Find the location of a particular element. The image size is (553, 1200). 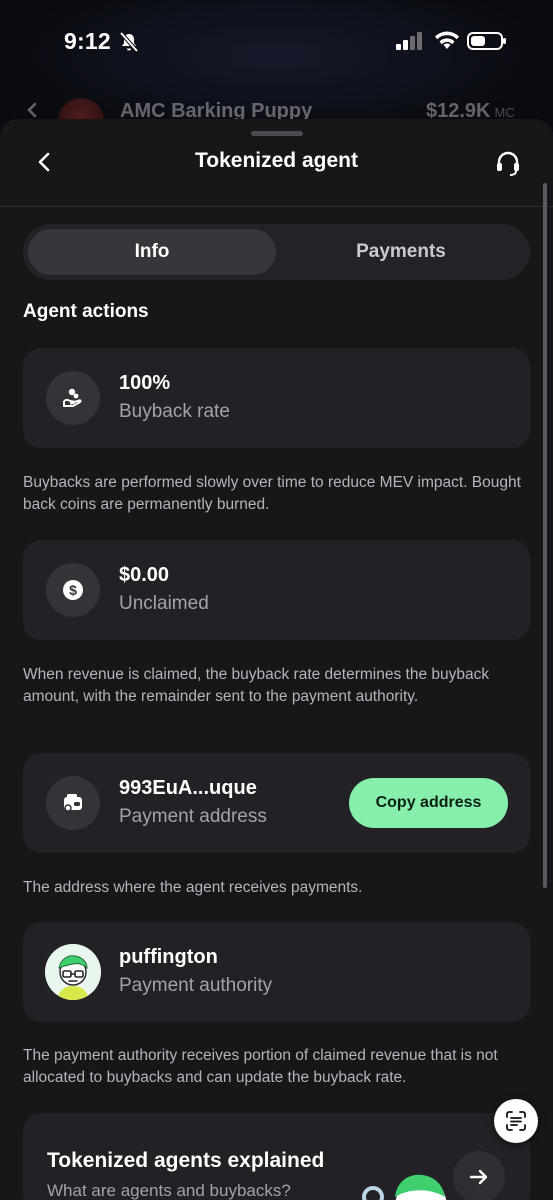

wifi-icon is located at coordinates (447, 40).